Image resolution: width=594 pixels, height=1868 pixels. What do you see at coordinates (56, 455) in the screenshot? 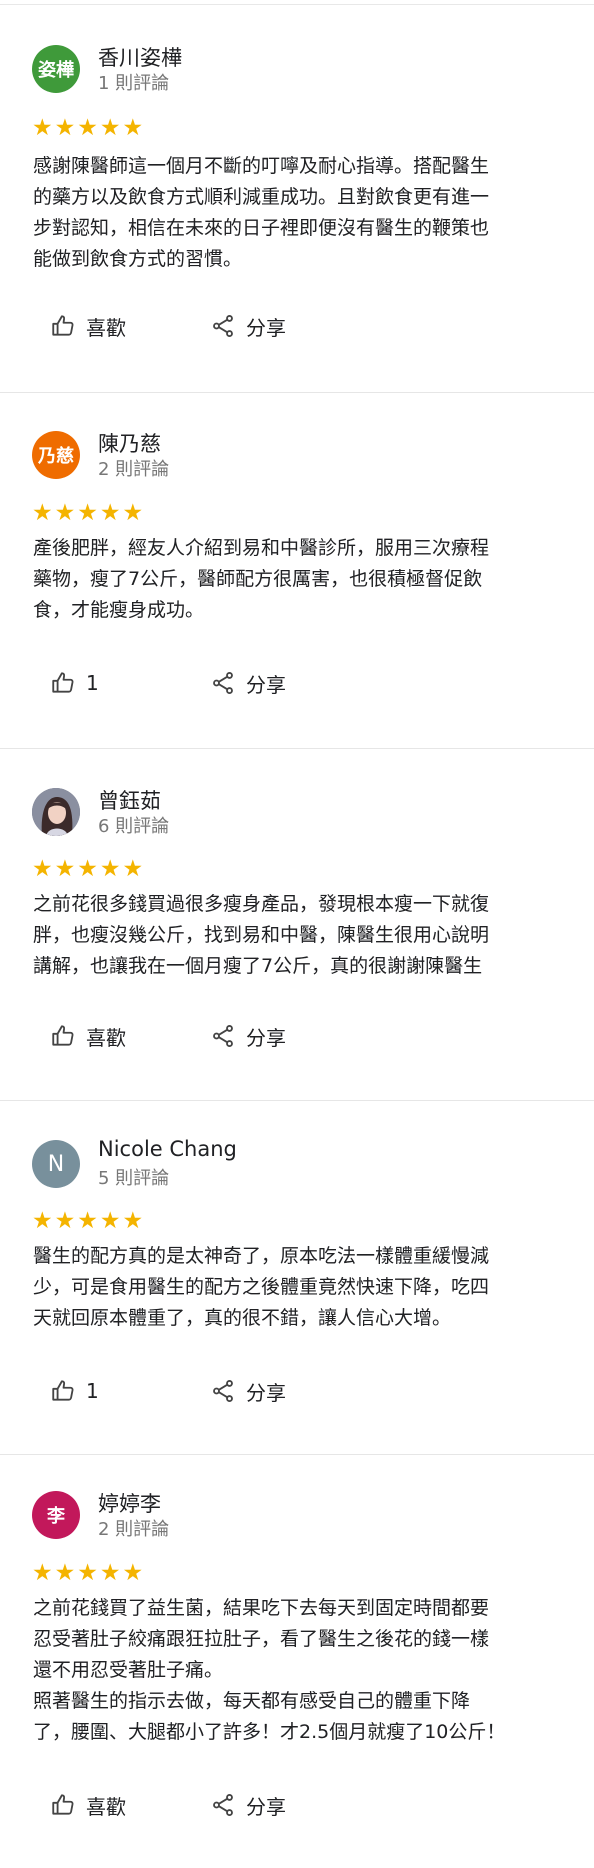
I see `avatar: 乃慈` at bounding box center [56, 455].